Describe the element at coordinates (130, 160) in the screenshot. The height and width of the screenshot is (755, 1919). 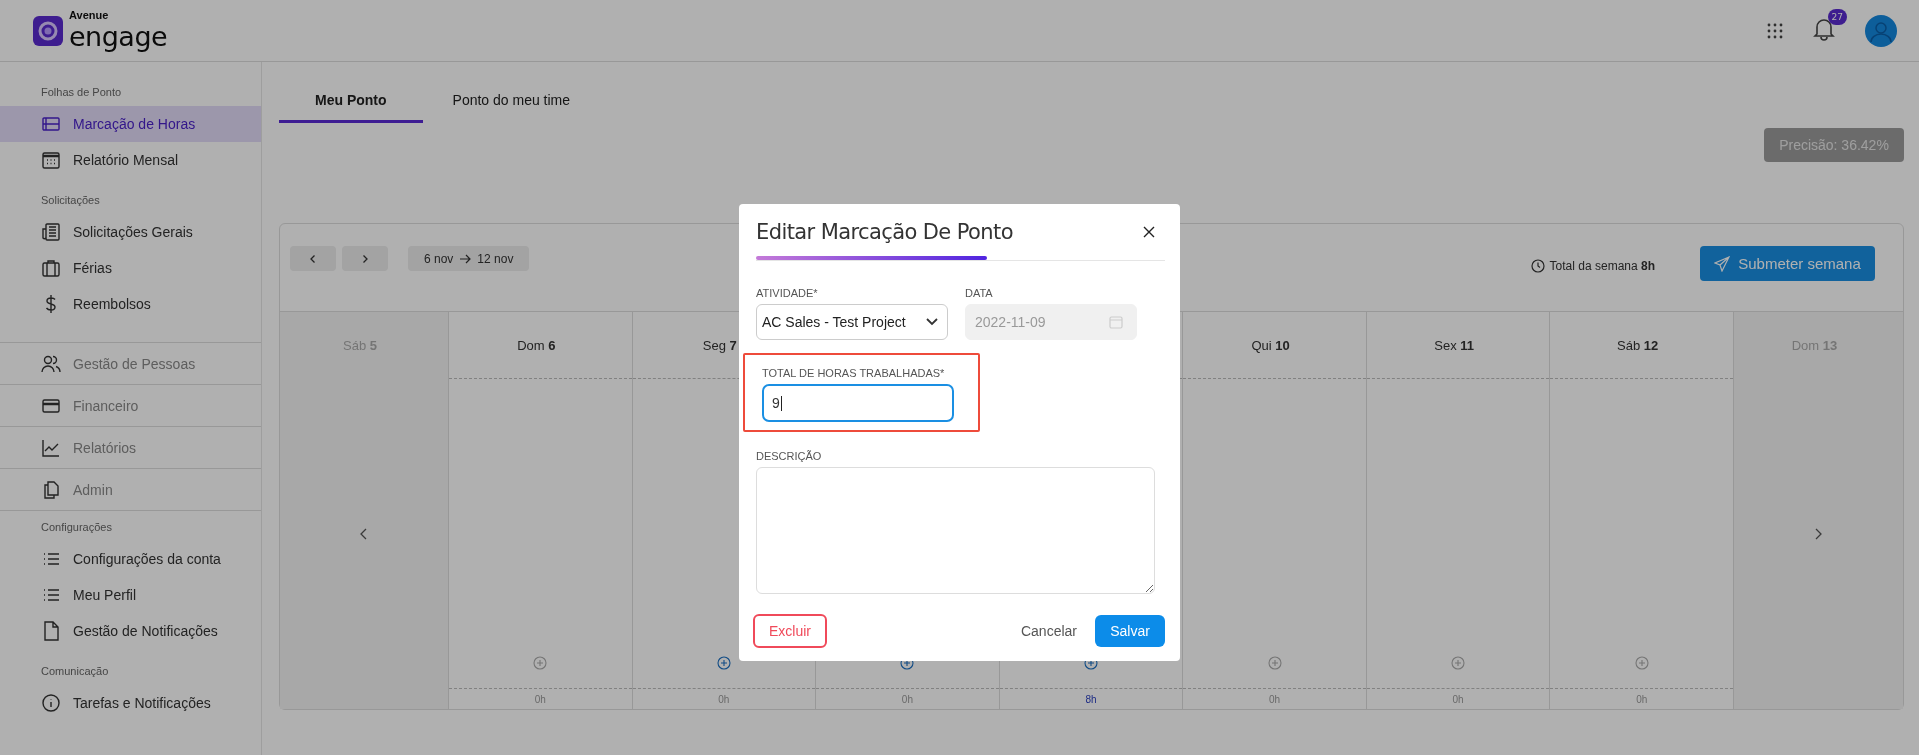
I see `sidebar-item: Relatório Mensal` at that location.